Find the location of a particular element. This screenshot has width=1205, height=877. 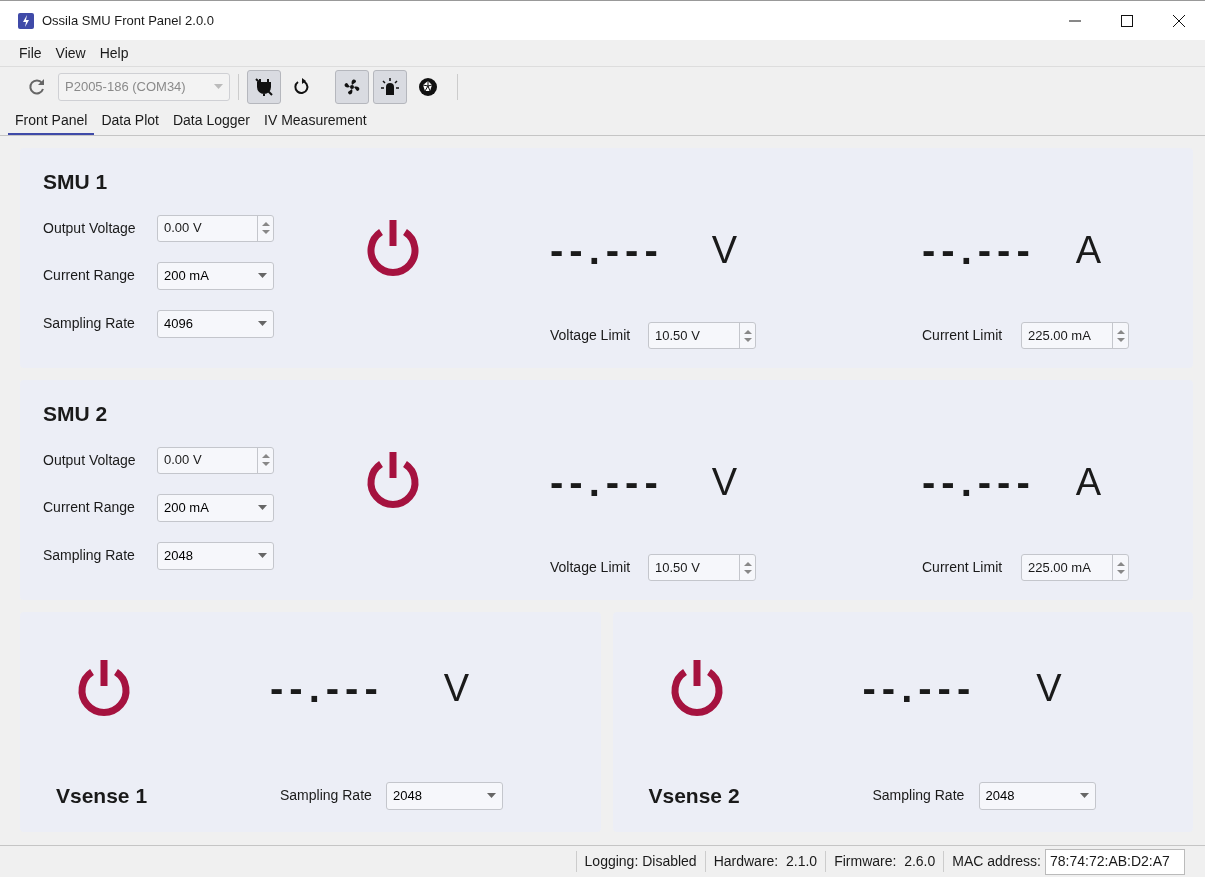

menu-item: View is located at coordinates (70, 53).